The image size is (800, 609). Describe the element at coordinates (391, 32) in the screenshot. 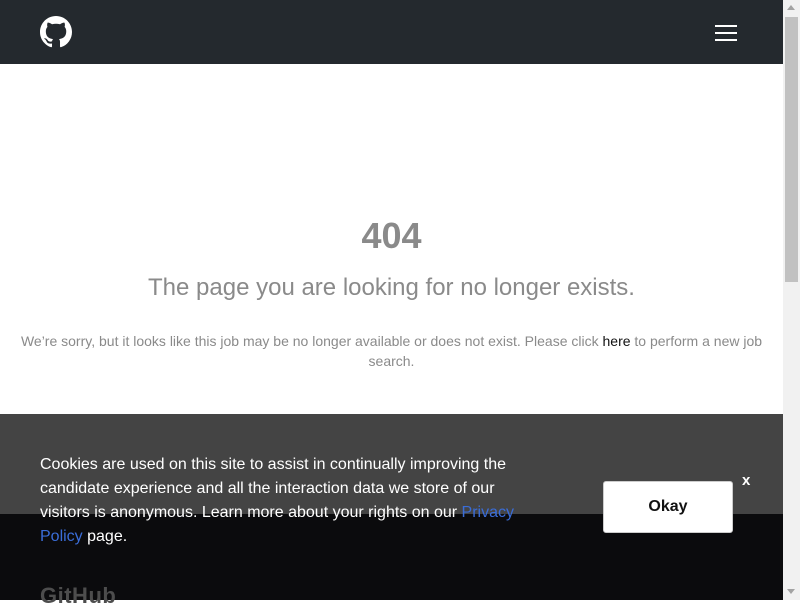

I see `site-header` at that location.